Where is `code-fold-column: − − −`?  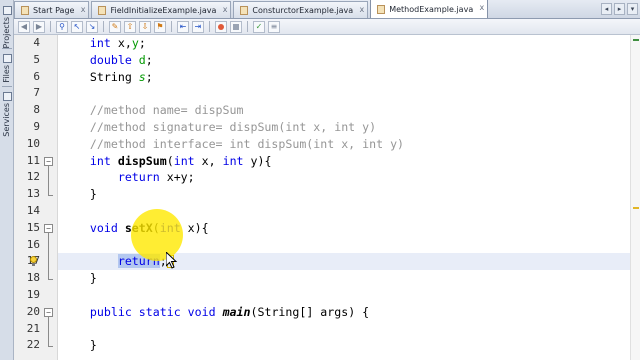
code-fold-column: − − − is located at coordinates (49, 197).